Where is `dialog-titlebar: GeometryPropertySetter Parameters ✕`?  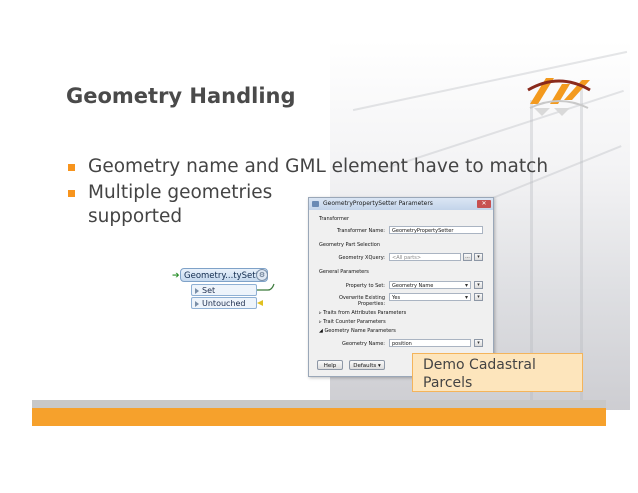 dialog-titlebar: GeometryPropertySetter Parameters ✕ is located at coordinates (401, 204).